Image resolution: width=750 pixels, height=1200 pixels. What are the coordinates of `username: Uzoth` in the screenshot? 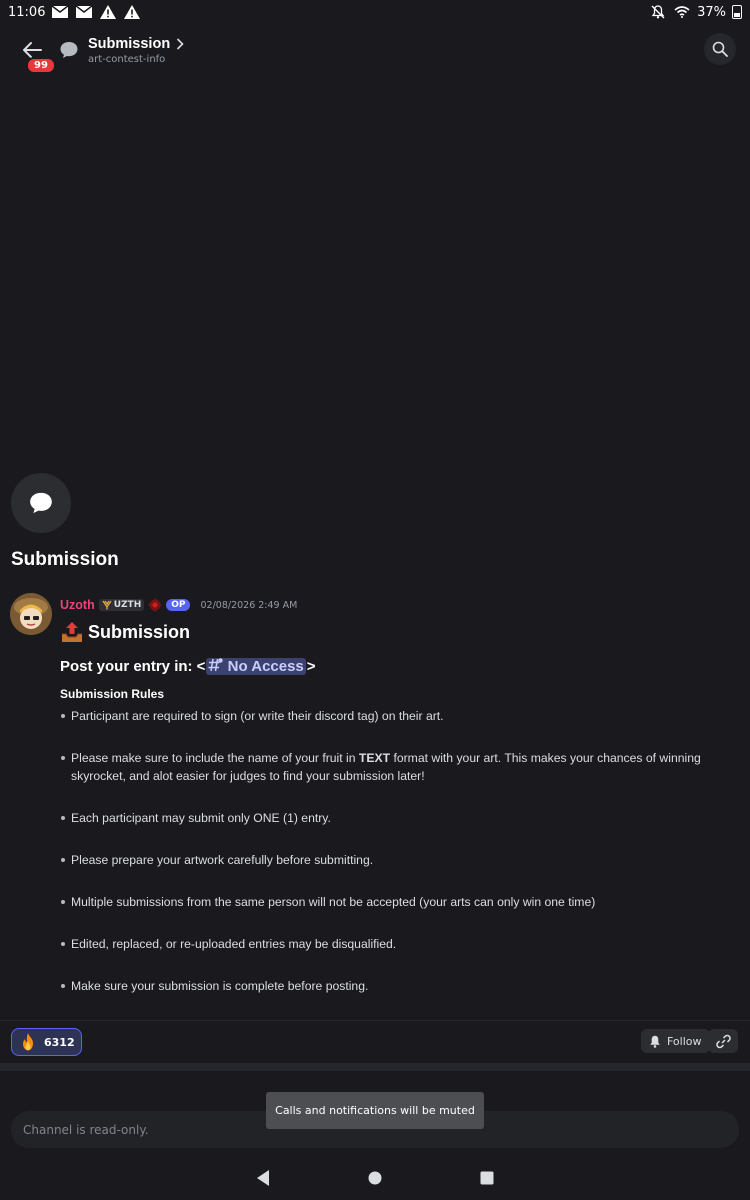 It's located at (77, 605).